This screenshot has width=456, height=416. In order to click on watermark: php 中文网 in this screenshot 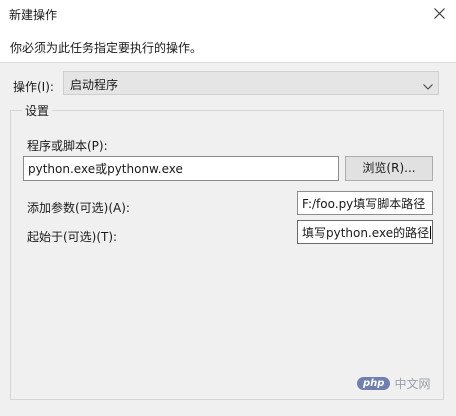, I will do `click(393, 383)`.